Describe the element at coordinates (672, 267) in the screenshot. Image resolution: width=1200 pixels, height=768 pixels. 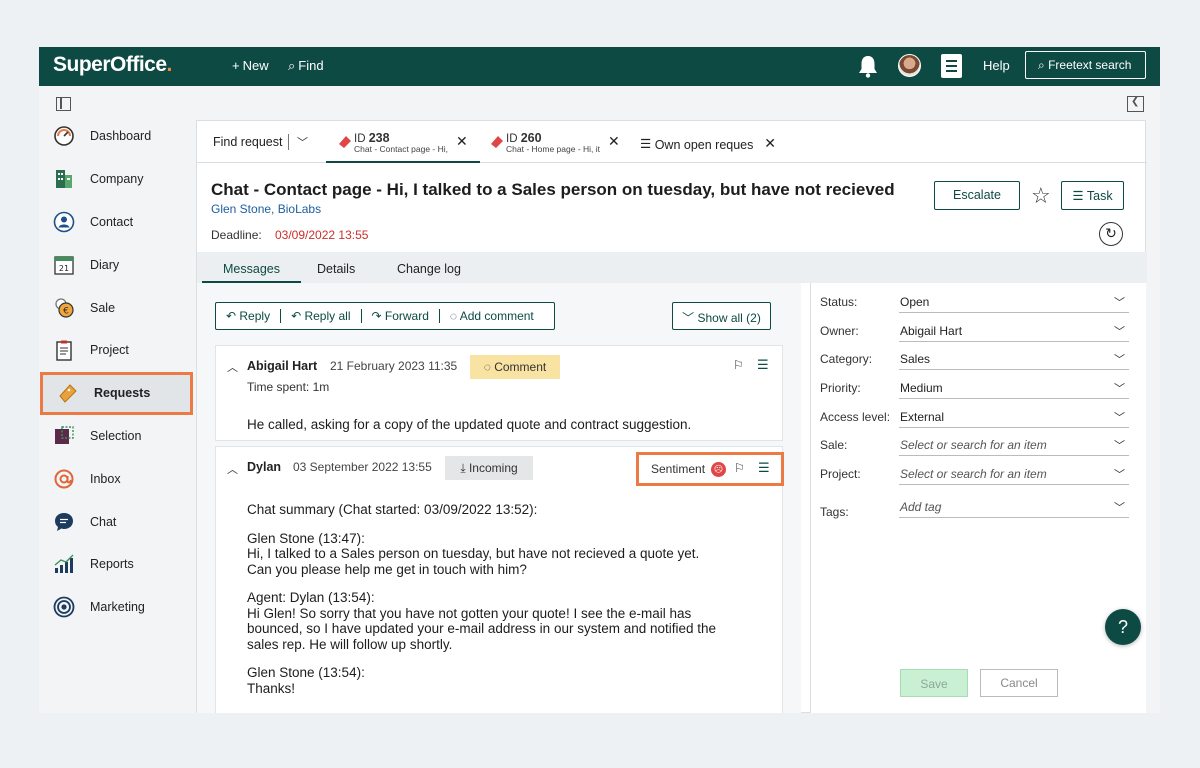
I see `subtabs-bar: Messages Details Change log` at that location.